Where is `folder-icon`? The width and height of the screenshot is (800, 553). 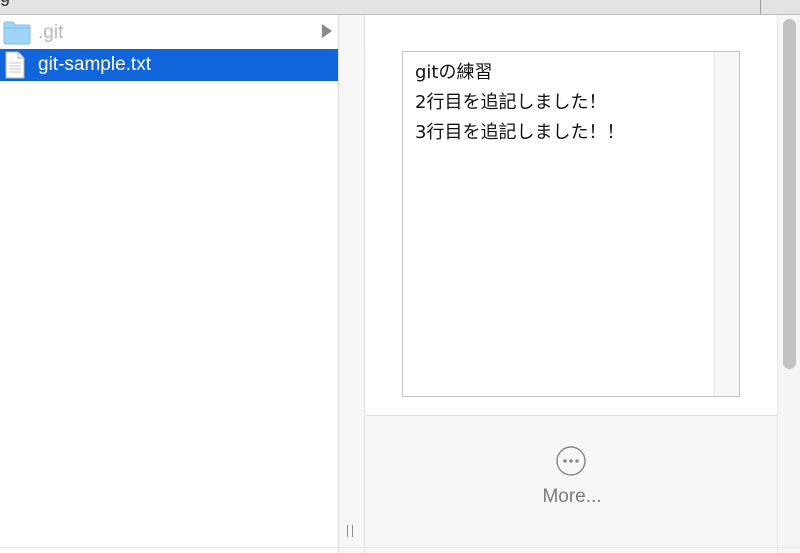
folder-icon is located at coordinates (17, 34).